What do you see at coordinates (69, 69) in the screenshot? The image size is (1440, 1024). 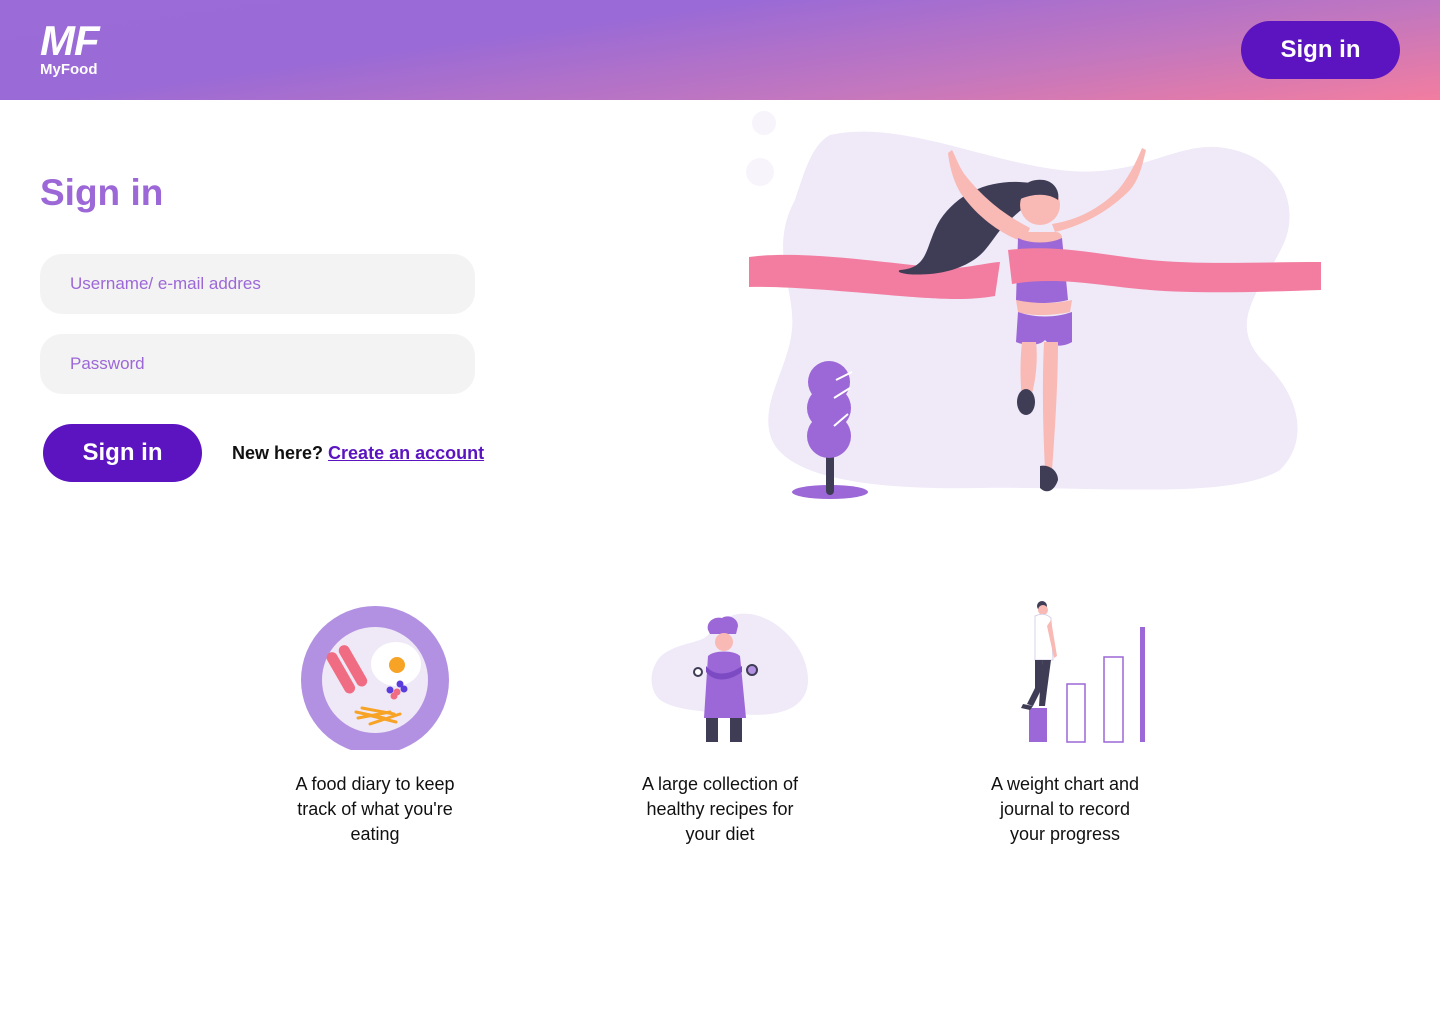 I see `logo-name: MyFood` at bounding box center [69, 69].